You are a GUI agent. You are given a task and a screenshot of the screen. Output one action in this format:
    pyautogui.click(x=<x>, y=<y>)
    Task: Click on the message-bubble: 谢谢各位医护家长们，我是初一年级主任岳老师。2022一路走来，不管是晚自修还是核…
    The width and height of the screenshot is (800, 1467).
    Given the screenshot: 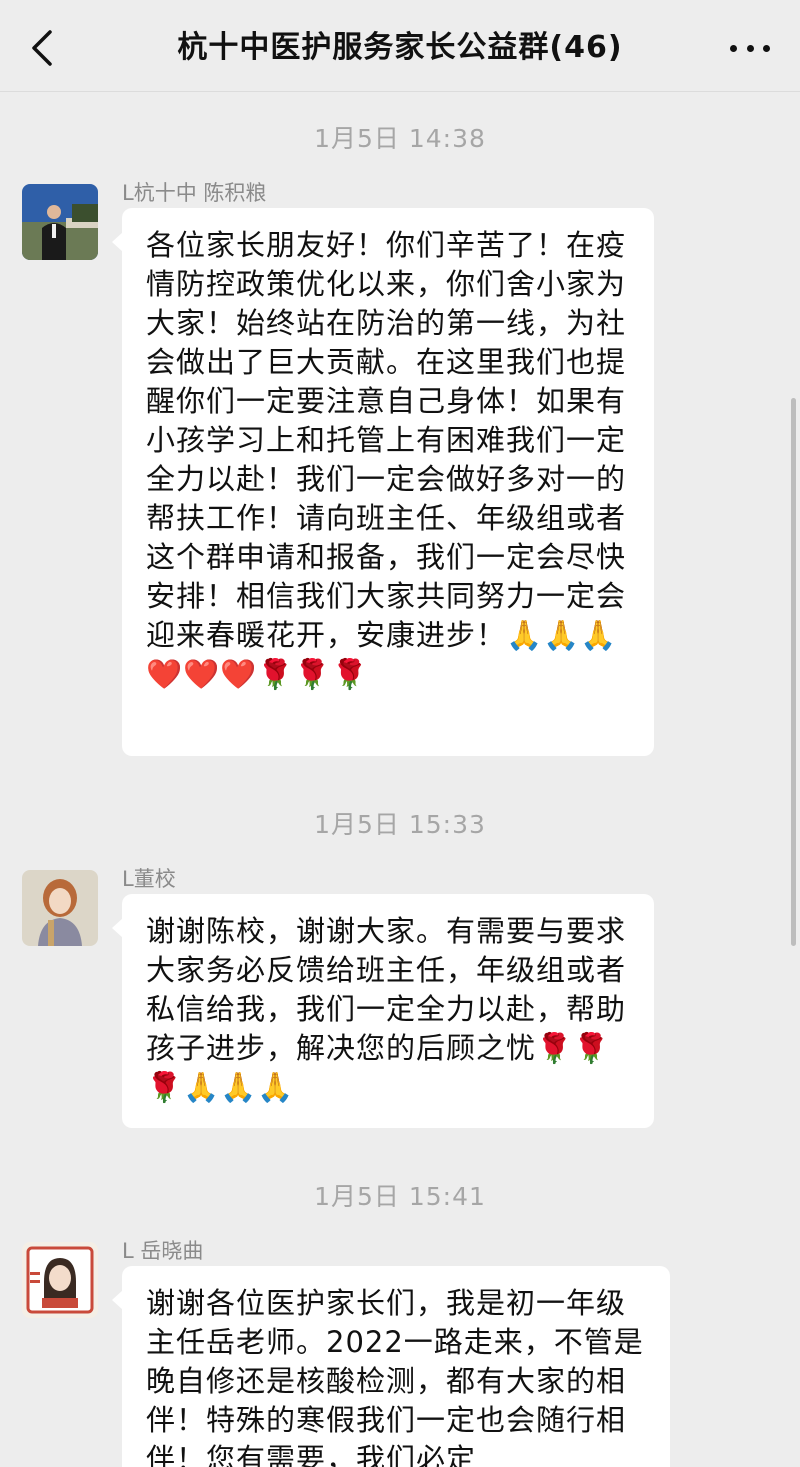 What is the action you would take?
    pyautogui.click(x=391, y=1366)
    